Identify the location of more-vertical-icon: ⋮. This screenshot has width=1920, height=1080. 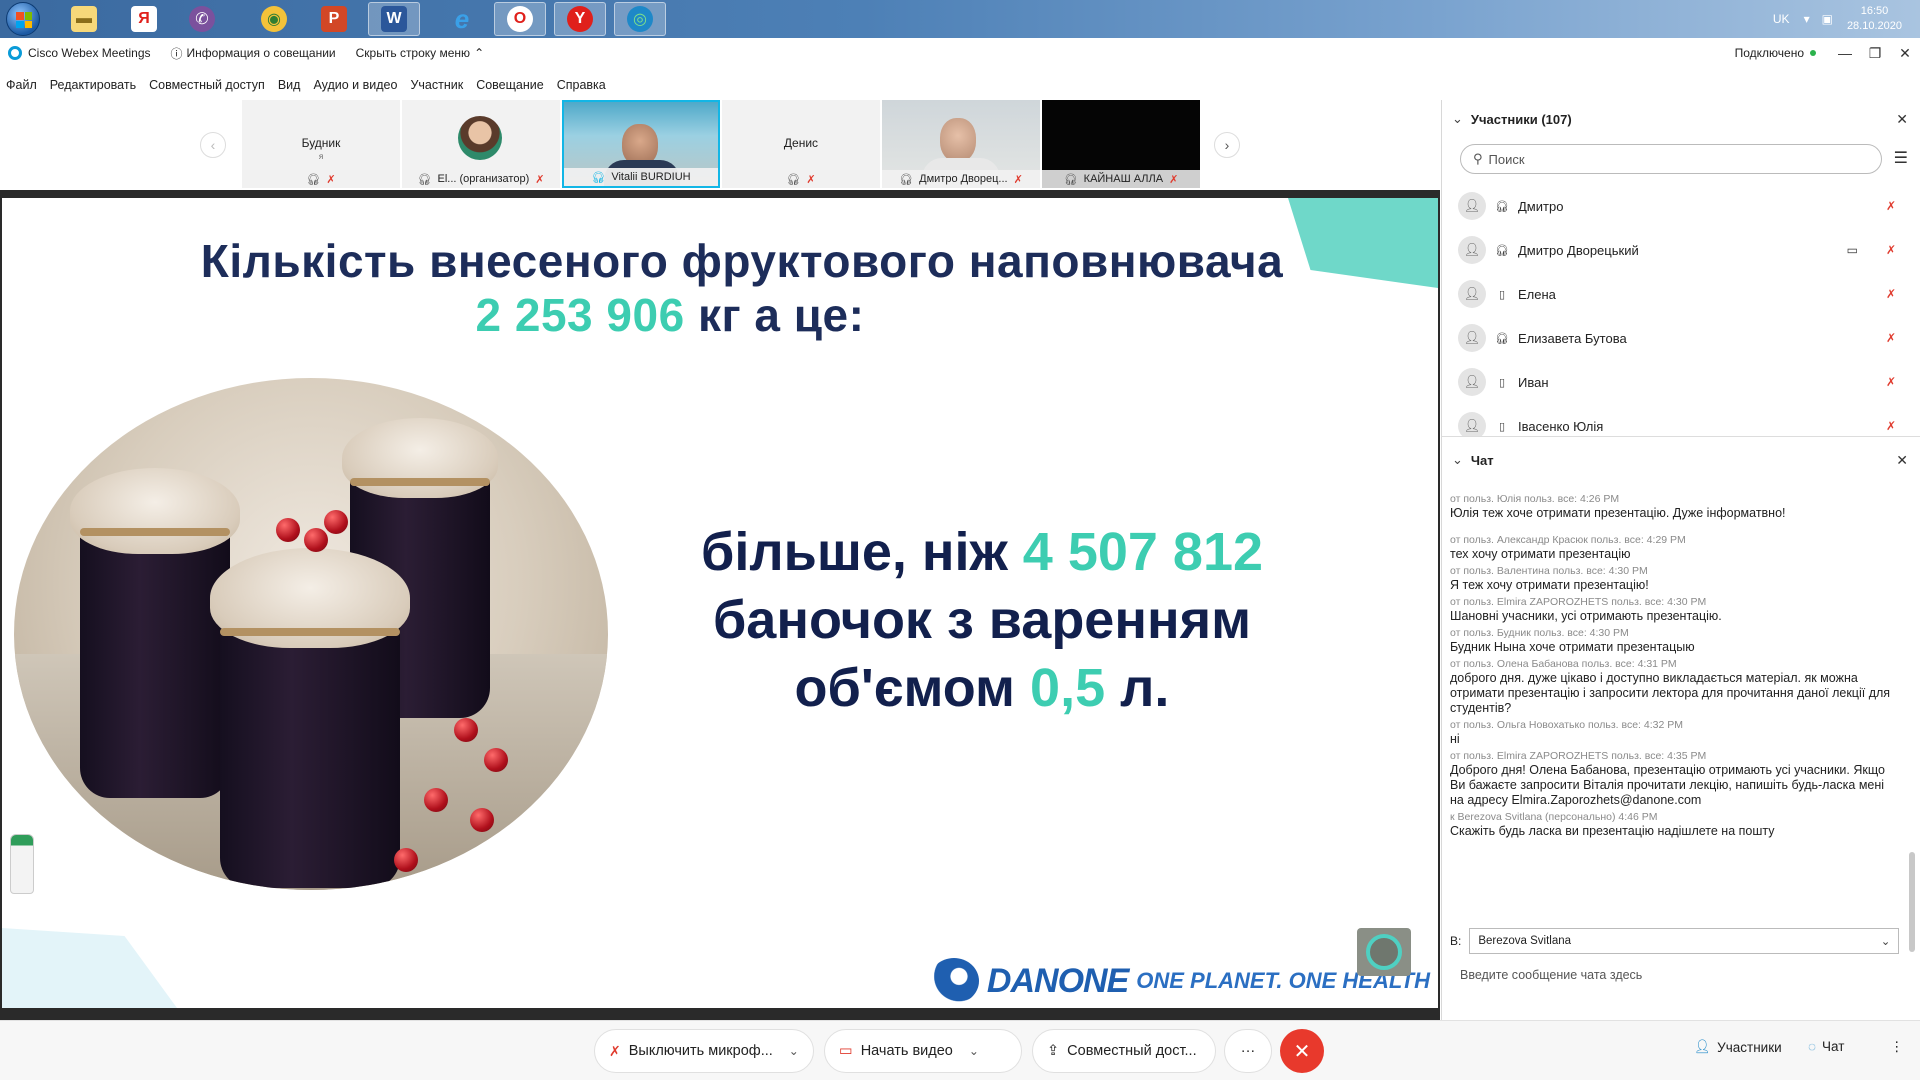
(1897, 1046).